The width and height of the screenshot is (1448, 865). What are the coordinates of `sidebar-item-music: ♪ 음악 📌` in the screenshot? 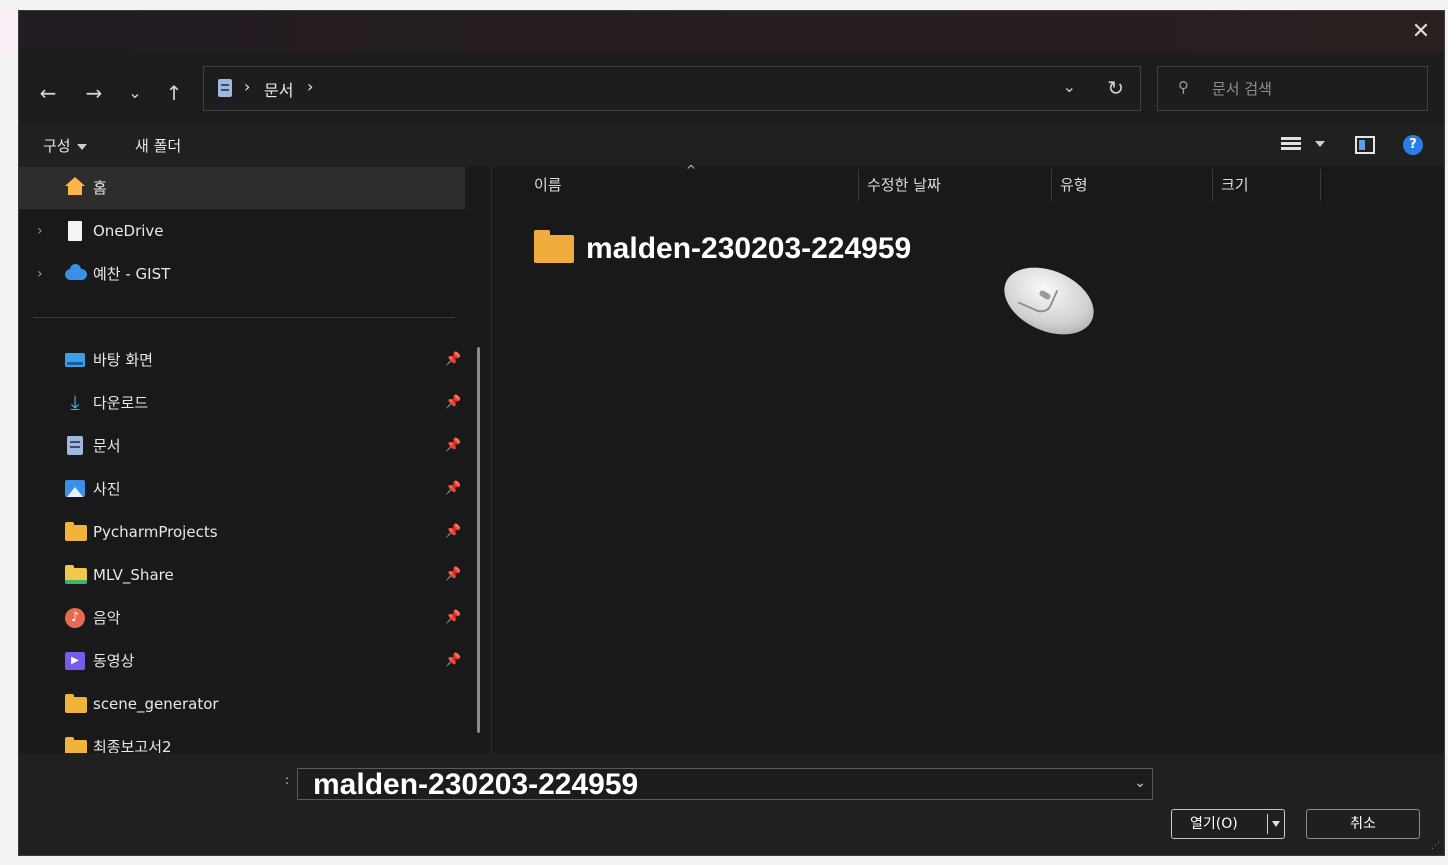 It's located at (242, 618).